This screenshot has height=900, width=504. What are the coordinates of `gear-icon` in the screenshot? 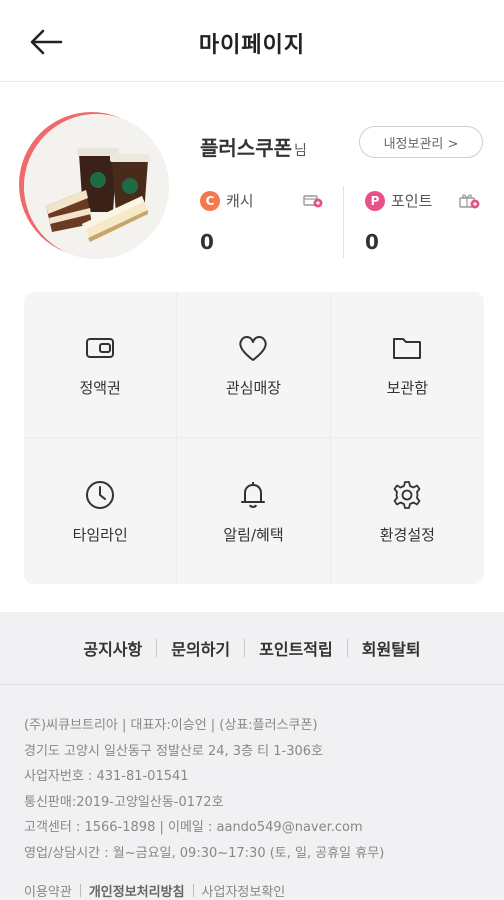 It's located at (407, 495).